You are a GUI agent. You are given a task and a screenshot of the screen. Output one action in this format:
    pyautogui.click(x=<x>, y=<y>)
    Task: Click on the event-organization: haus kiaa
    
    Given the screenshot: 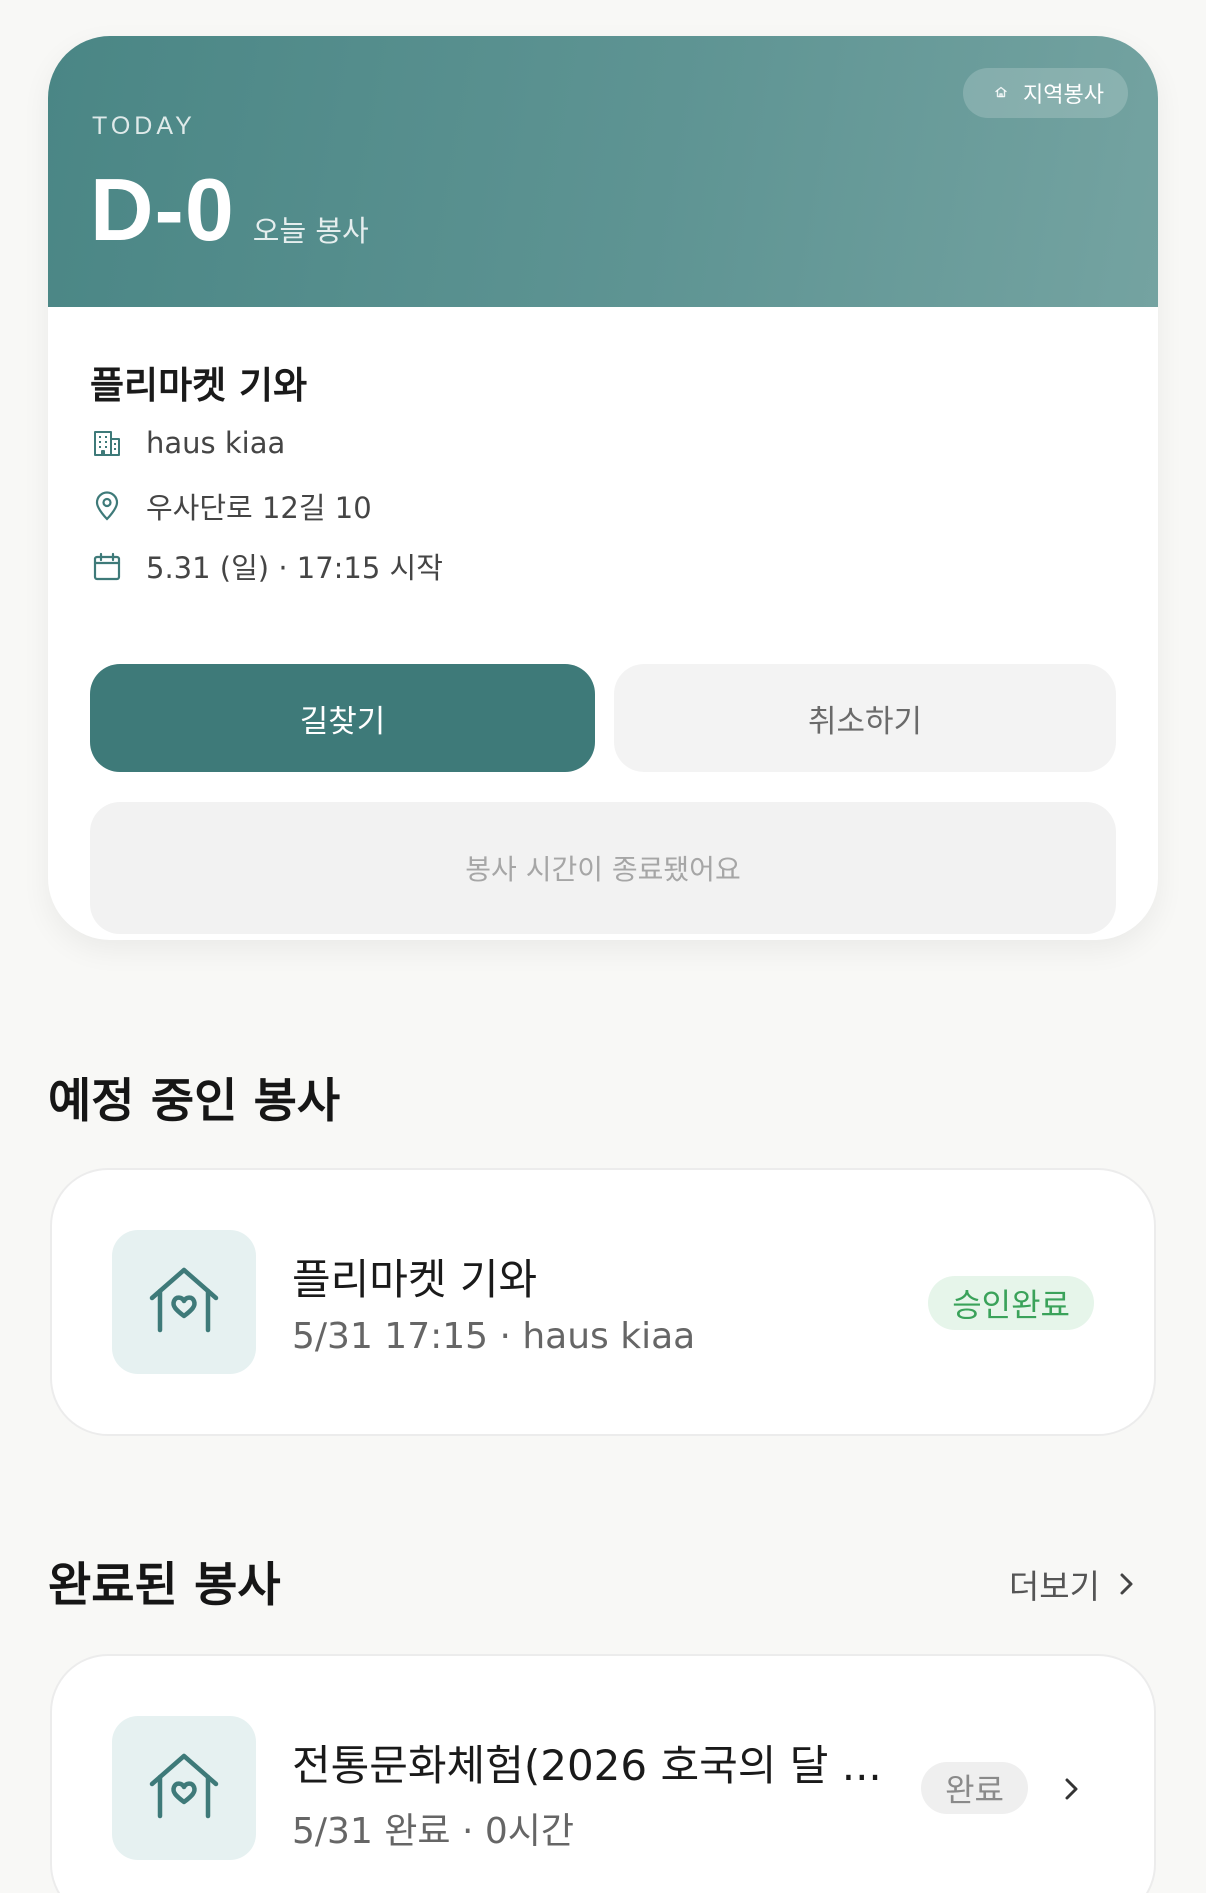 What is the action you would take?
    pyautogui.click(x=216, y=443)
    